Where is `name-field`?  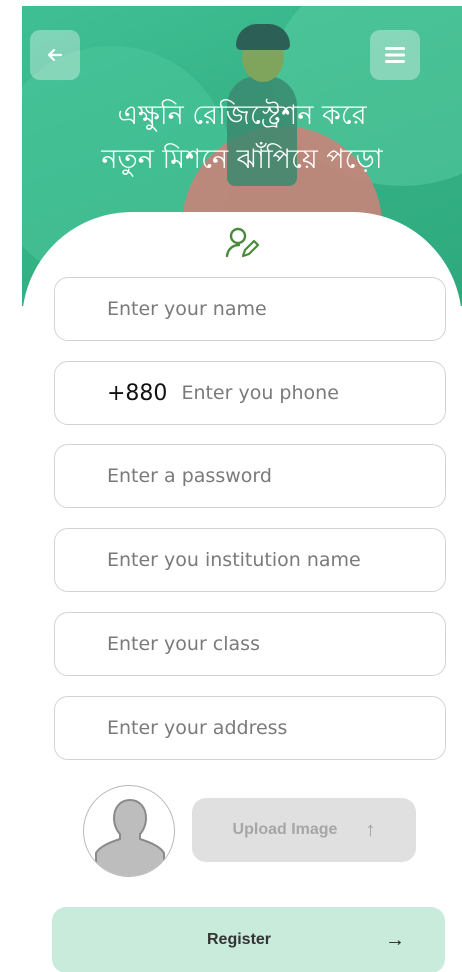
name-field is located at coordinates (250, 309).